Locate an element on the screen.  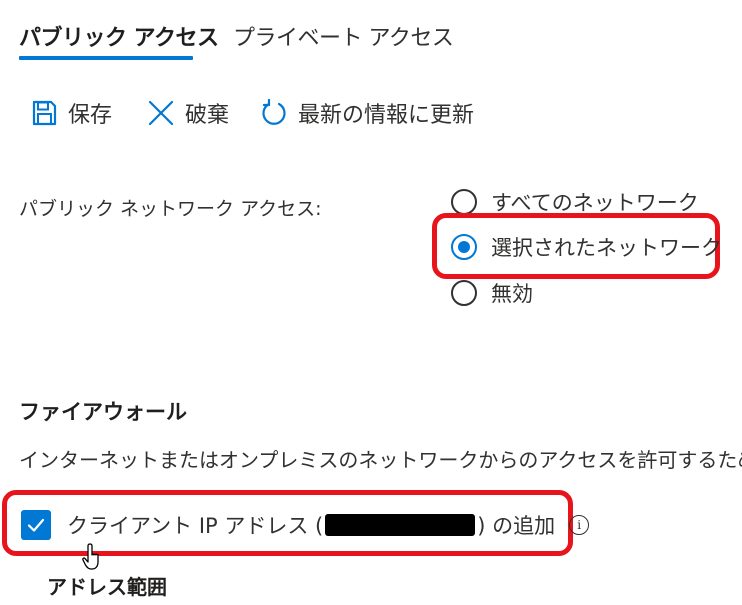
radio-all-networks-circle is located at coordinates (464, 202).